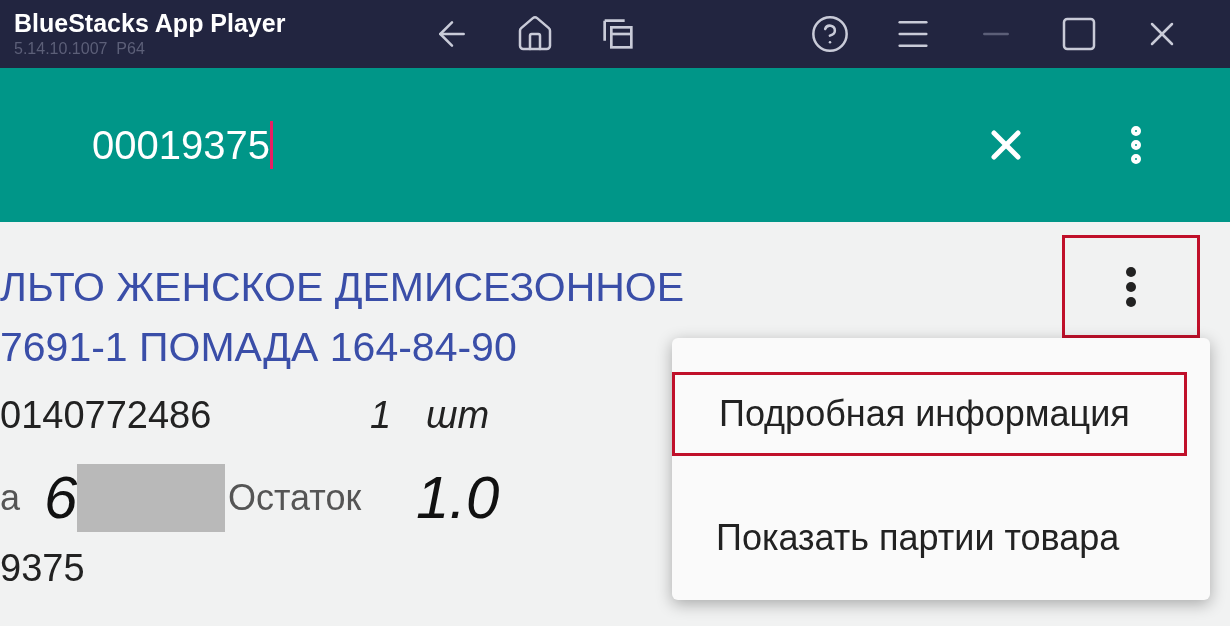 This screenshot has width=1230, height=626. What do you see at coordinates (106, 415) in the screenshot?
I see `barcode-text: 0140772486` at bounding box center [106, 415].